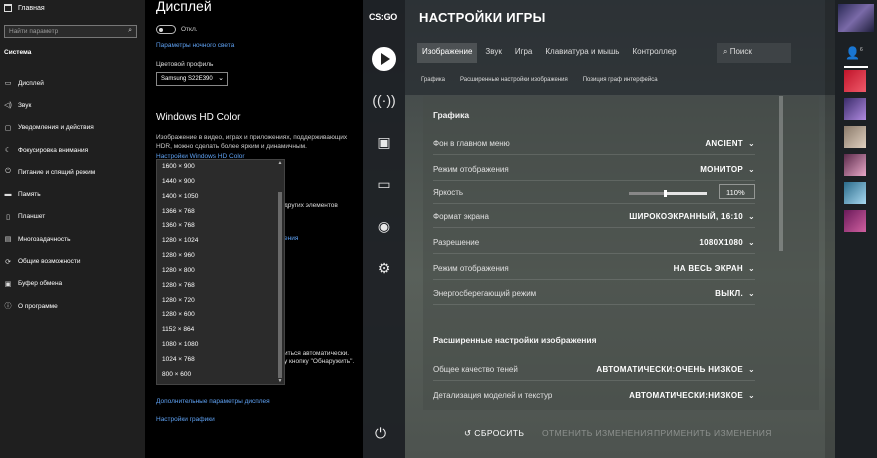  What do you see at coordinates (384, 100) in the screenshot?
I see `broadcast-icon: ((·))` at bounding box center [384, 100].